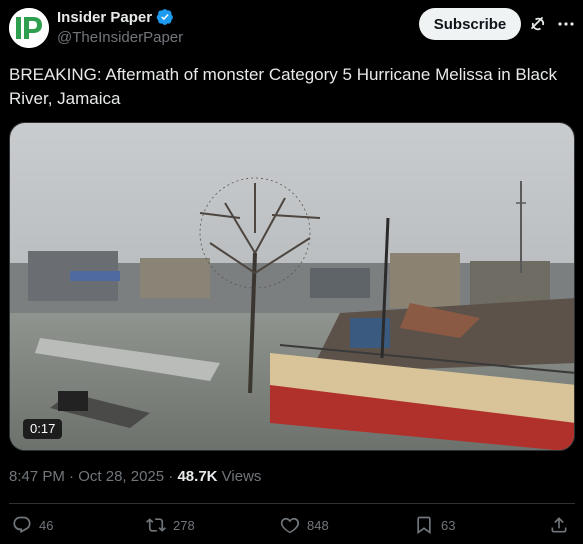 The image size is (583, 544). Describe the element at coordinates (121, 476) in the screenshot. I see `tweet-date: Oct 28, 2025` at that location.